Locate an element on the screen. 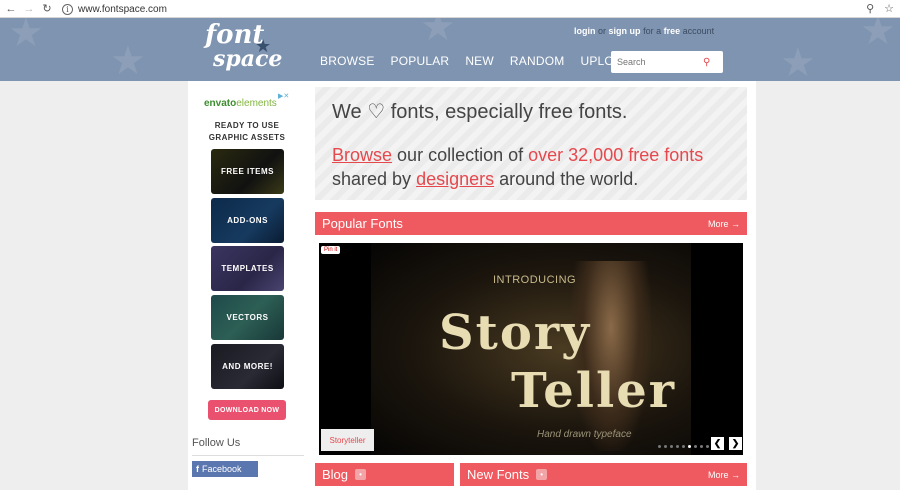 This screenshot has height=490, width=900. carousel-prev-button: ❮ is located at coordinates (717, 443).